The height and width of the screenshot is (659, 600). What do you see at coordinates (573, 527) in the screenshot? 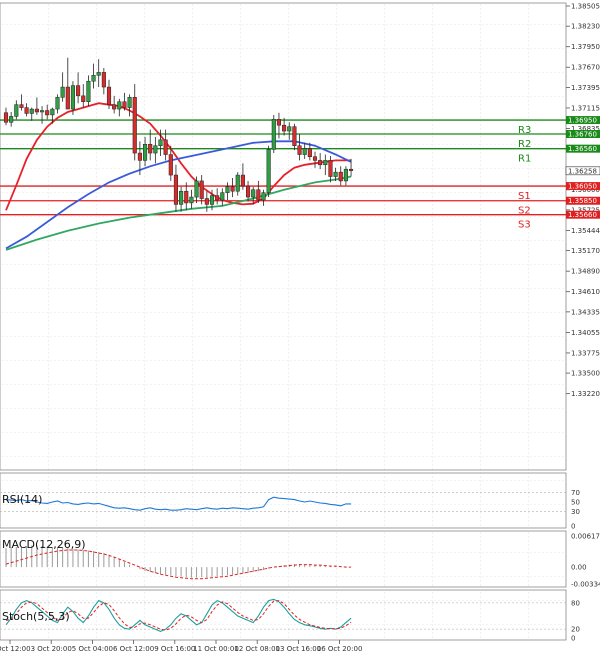
I see `rsi-tick-label: 0` at bounding box center [573, 527].